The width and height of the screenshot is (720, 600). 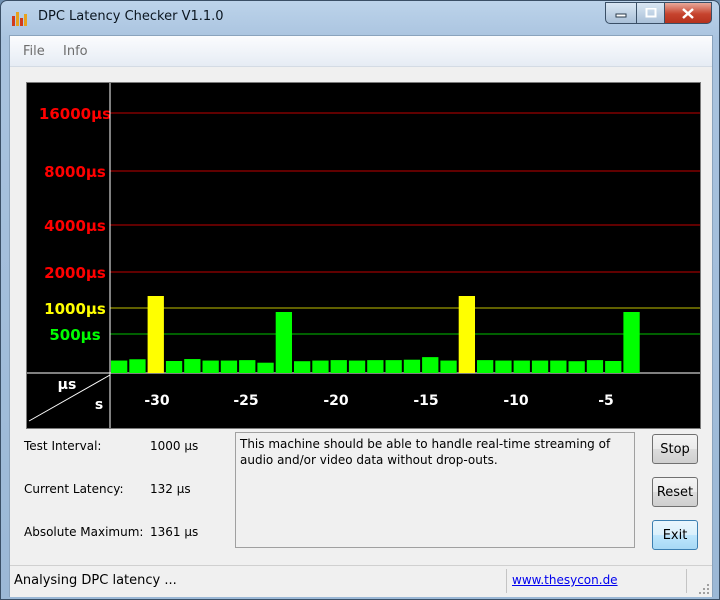 I want to click on x-tick-label: -15, so click(x=425, y=401).